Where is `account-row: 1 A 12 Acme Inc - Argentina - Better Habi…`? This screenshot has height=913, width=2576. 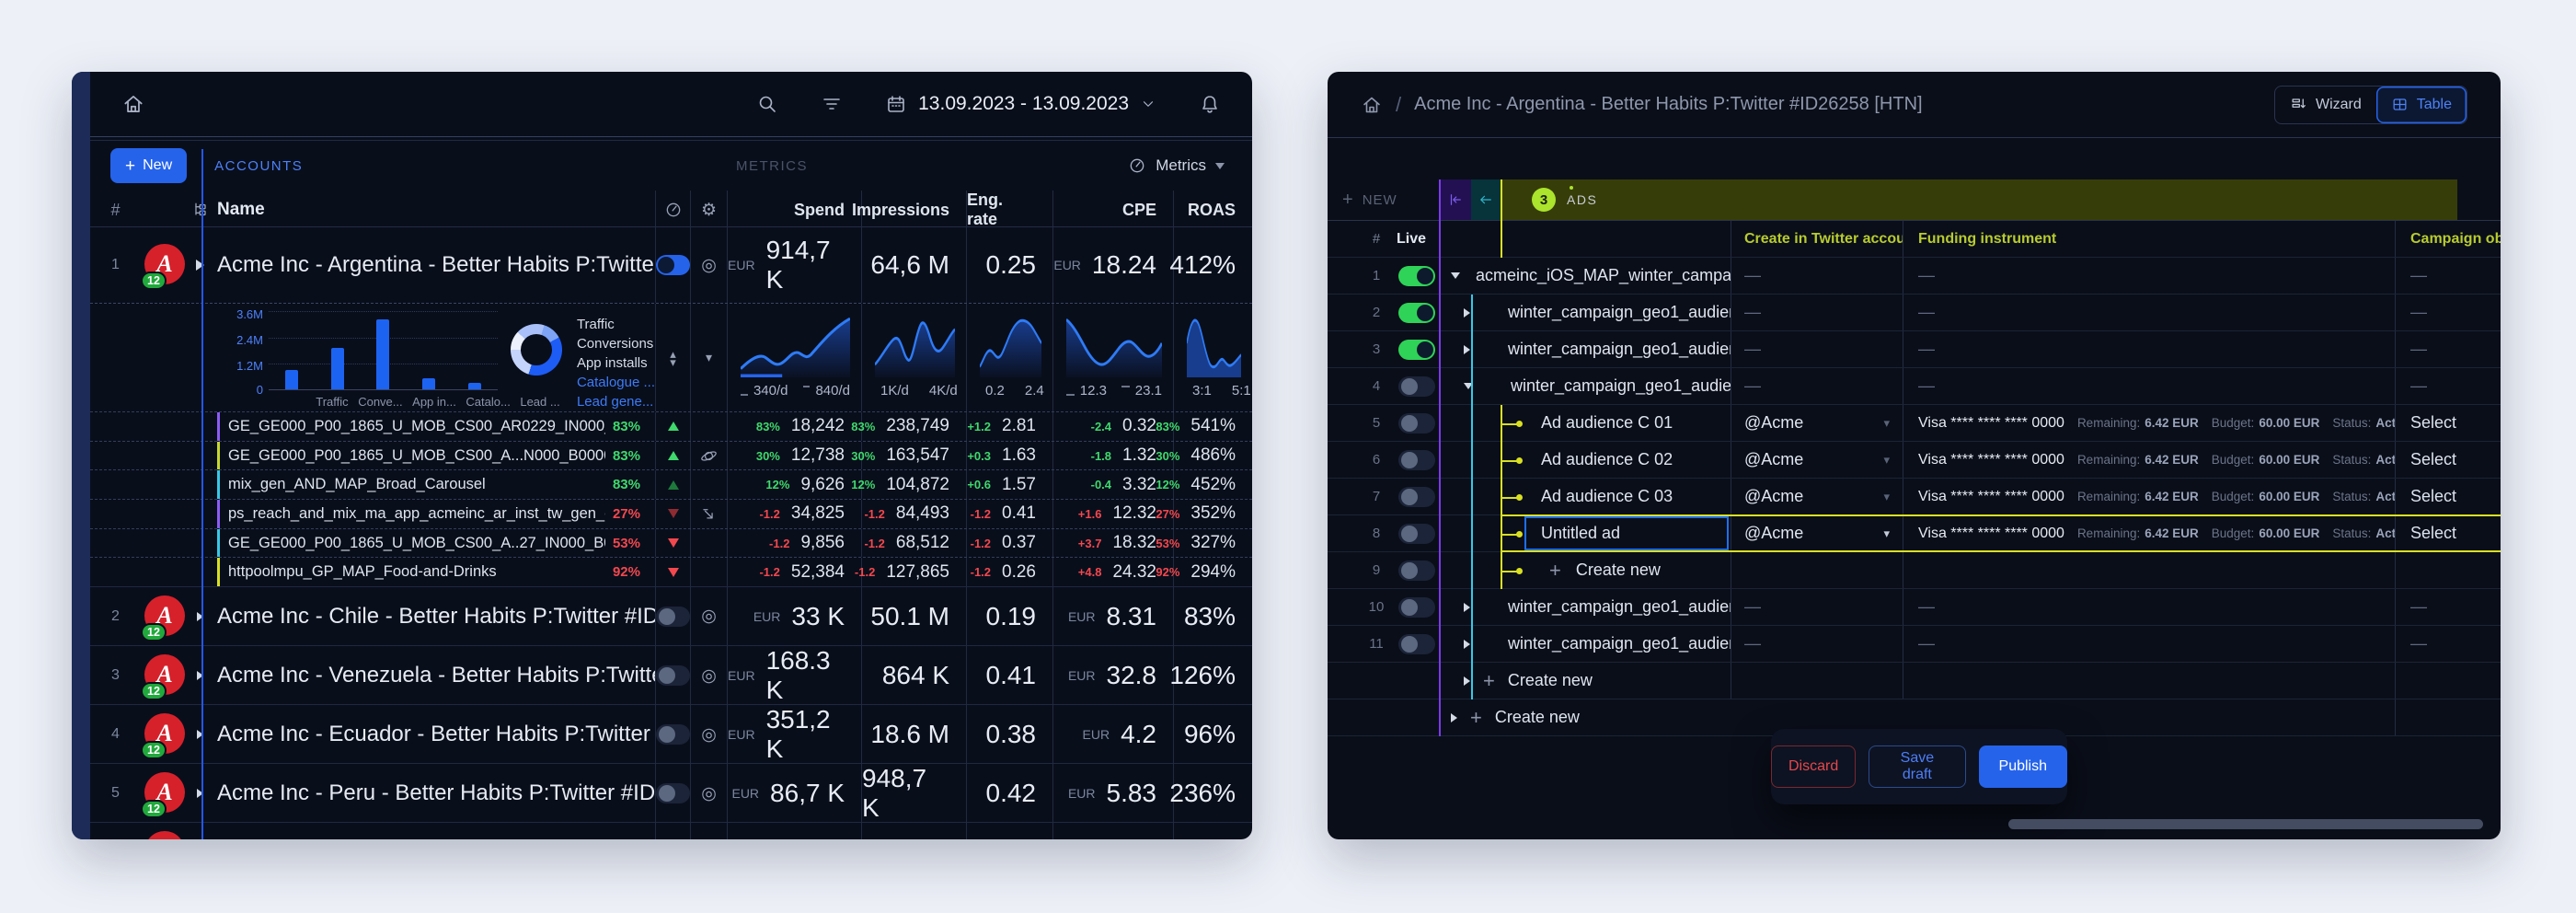 account-row: 1 A 12 Acme Inc - Argentina - Better Habi… is located at coordinates (671, 265).